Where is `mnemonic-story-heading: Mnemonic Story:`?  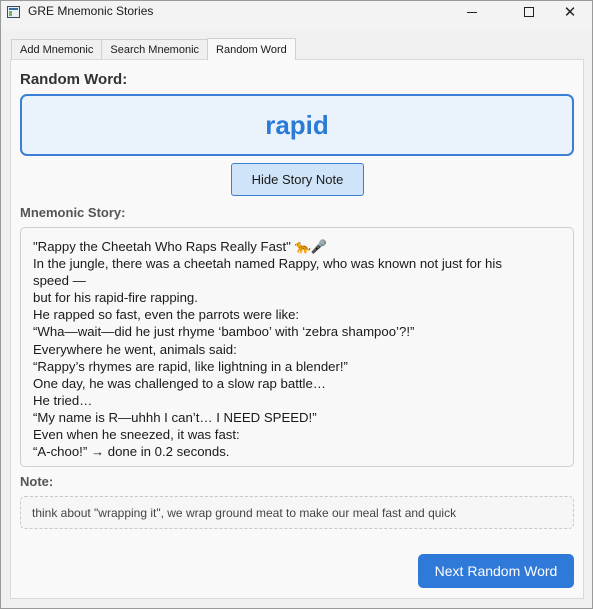 mnemonic-story-heading: Mnemonic Story: is located at coordinates (73, 212).